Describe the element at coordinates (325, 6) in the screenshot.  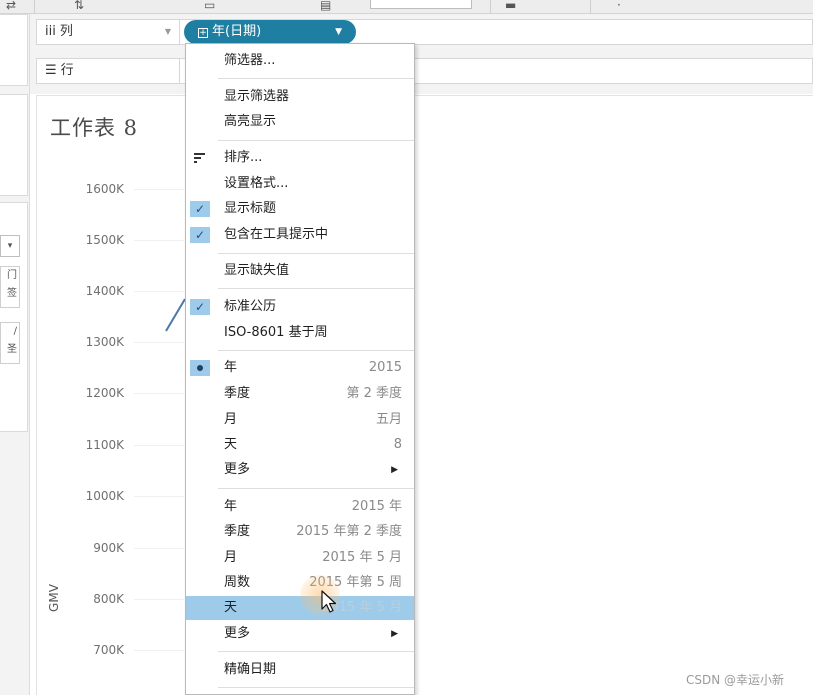
I see `label-icon: ▤` at that location.